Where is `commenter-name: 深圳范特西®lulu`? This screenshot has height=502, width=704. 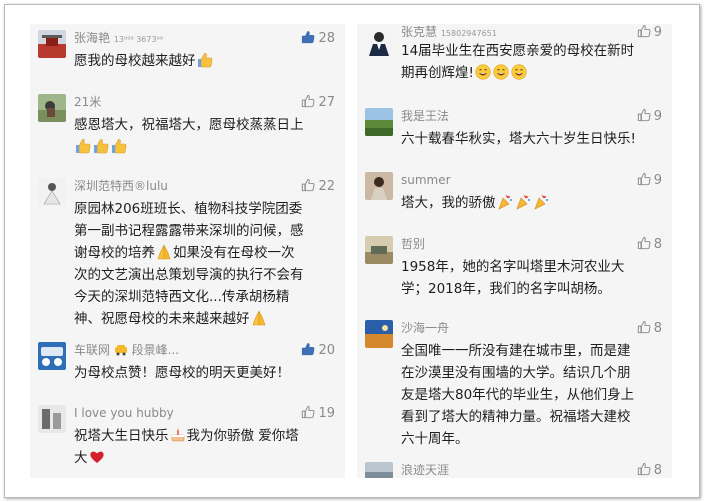
commenter-name: 深圳范特西®lulu is located at coordinates (121, 186).